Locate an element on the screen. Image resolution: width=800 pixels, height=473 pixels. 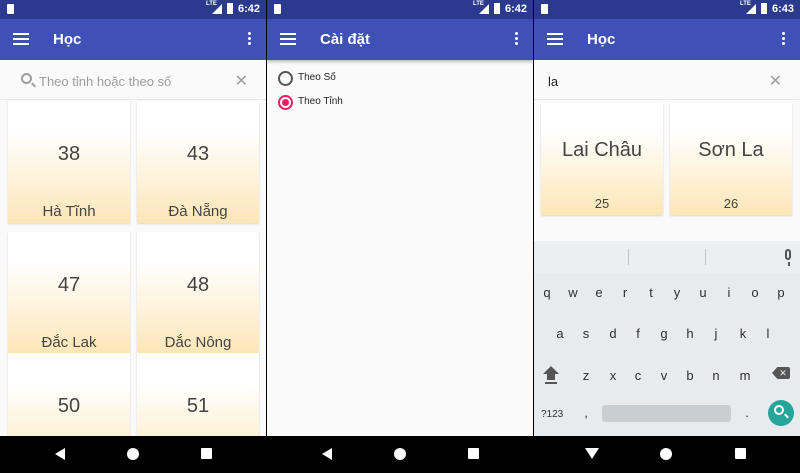
key-q: q is located at coordinates (547, 292).